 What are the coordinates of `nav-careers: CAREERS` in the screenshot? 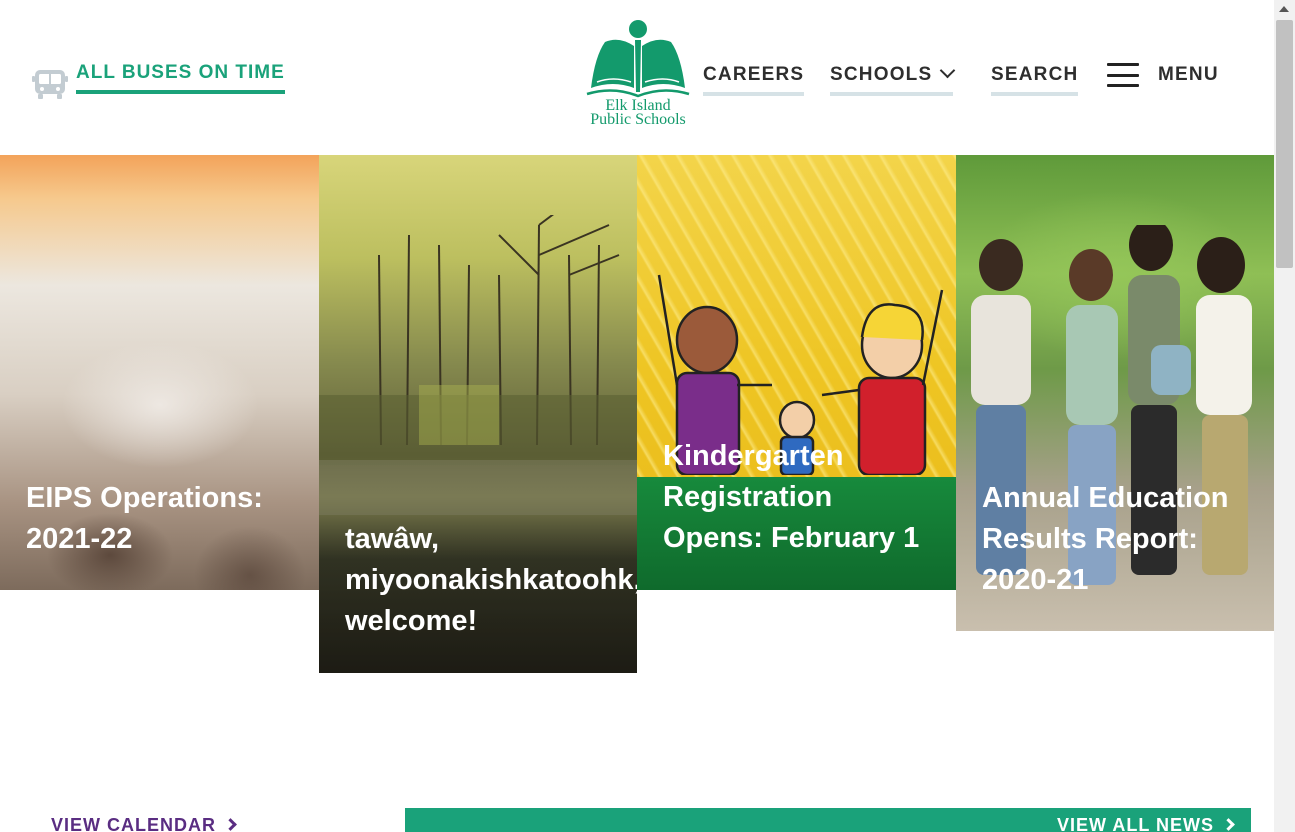 It's located at (754, 80).